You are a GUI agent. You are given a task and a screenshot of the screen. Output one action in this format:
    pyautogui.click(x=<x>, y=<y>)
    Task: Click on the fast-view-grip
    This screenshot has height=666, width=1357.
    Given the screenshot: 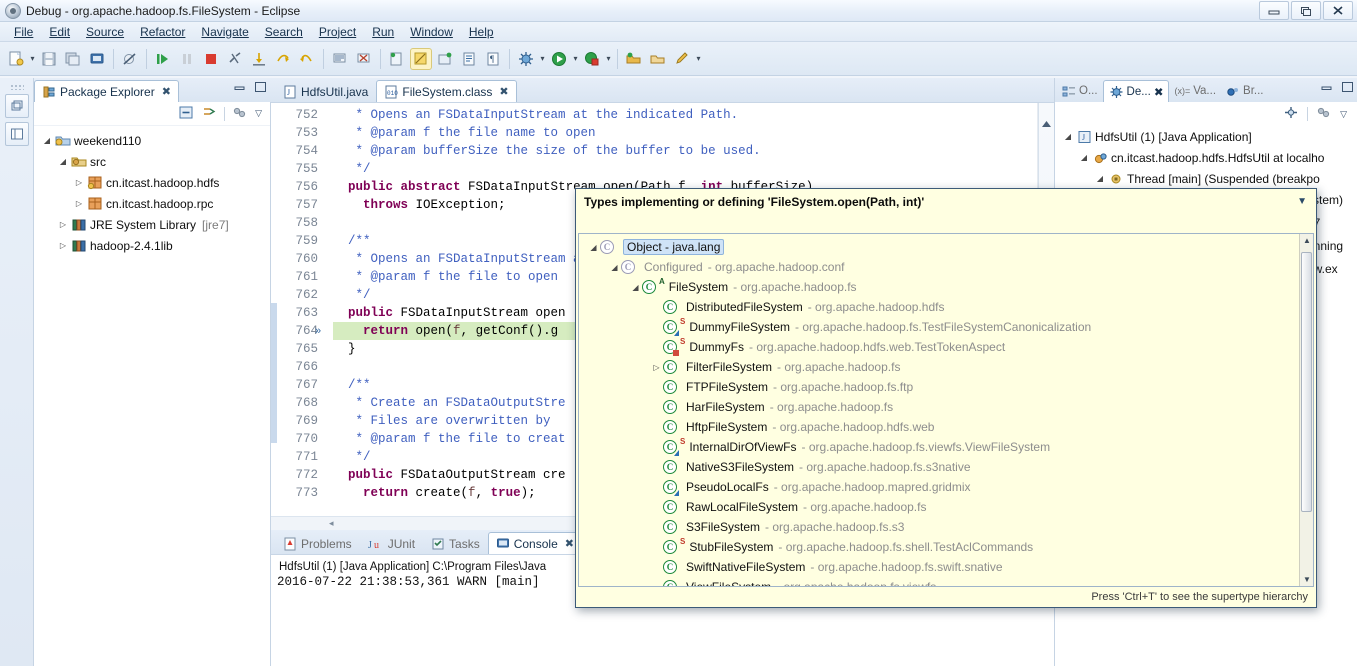 What is the action you would take?
    pyautogui.click(x=16, y=87)
    